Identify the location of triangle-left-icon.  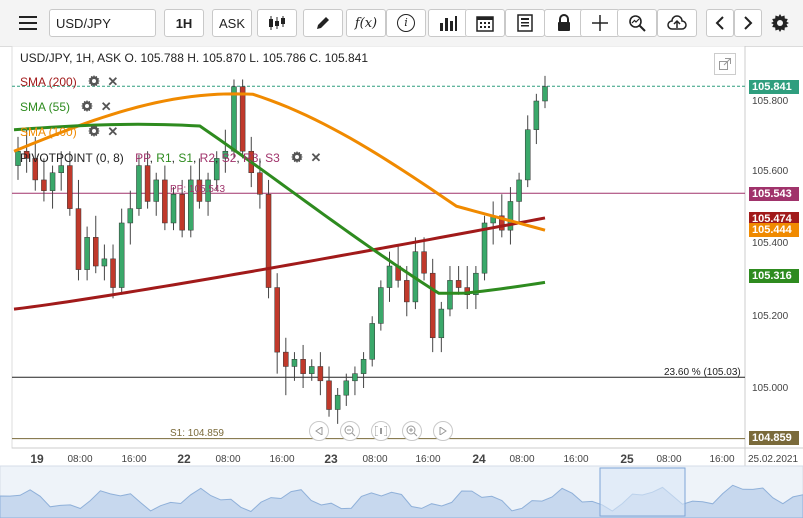
(319, 431).